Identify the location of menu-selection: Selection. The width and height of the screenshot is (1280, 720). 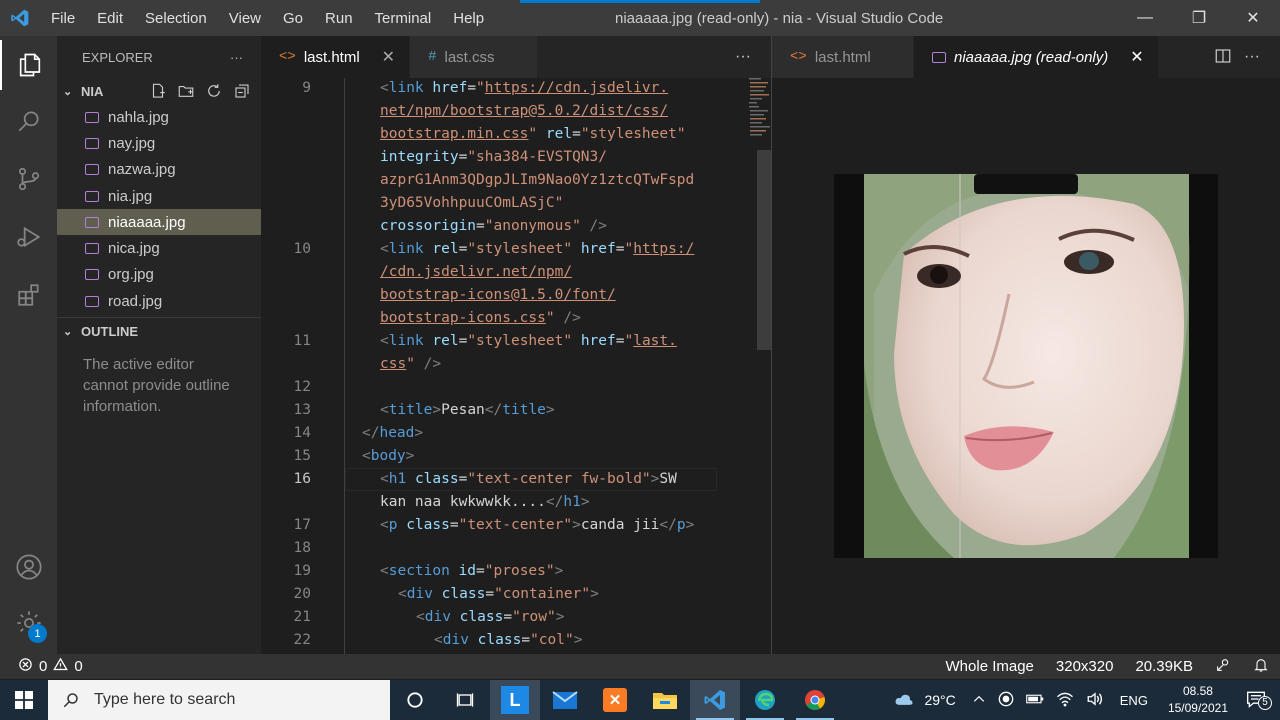
(176, 18).